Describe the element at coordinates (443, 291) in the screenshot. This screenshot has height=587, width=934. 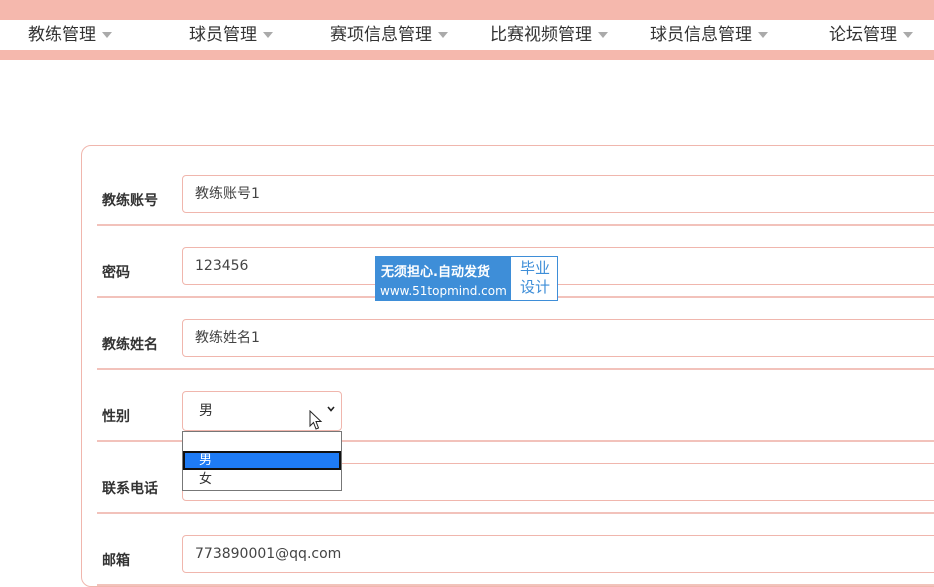
I see `watermark-line2: www.51topmind.com` at that location.